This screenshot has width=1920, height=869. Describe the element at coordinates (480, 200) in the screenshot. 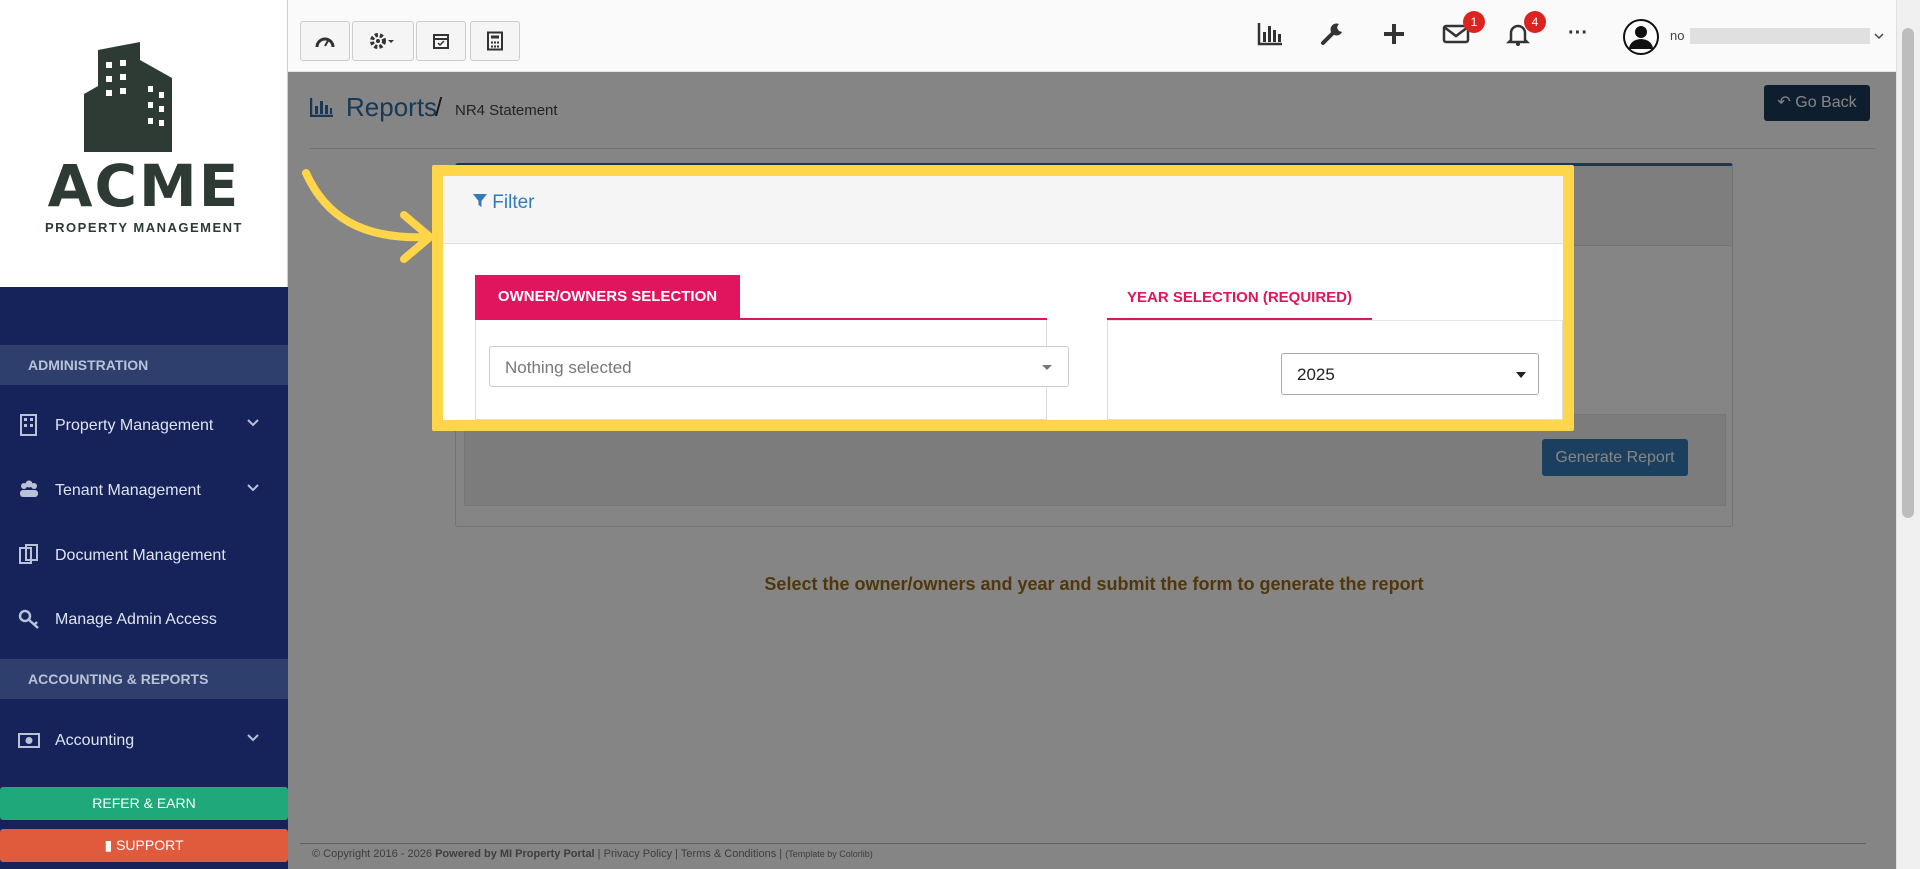

I see `filter-icon` at that location.